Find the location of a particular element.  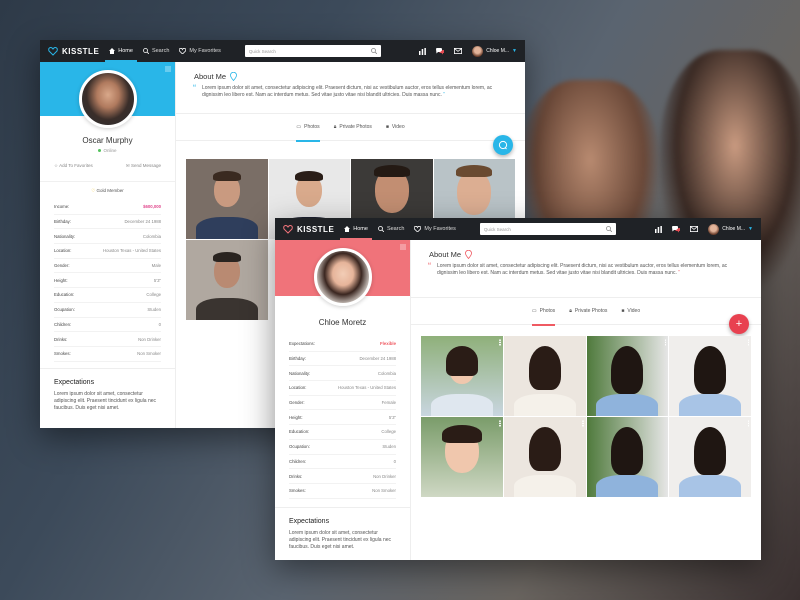

photo-grid is located at coordinates (586, 416).